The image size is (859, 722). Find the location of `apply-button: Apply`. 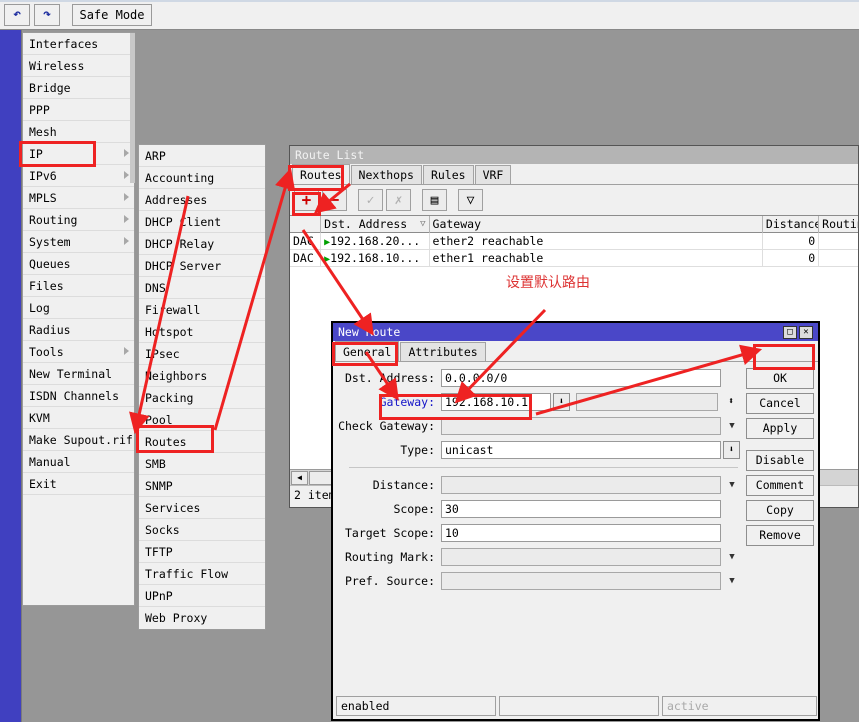

apply-button: Apply is located at coordinates (780, 428).